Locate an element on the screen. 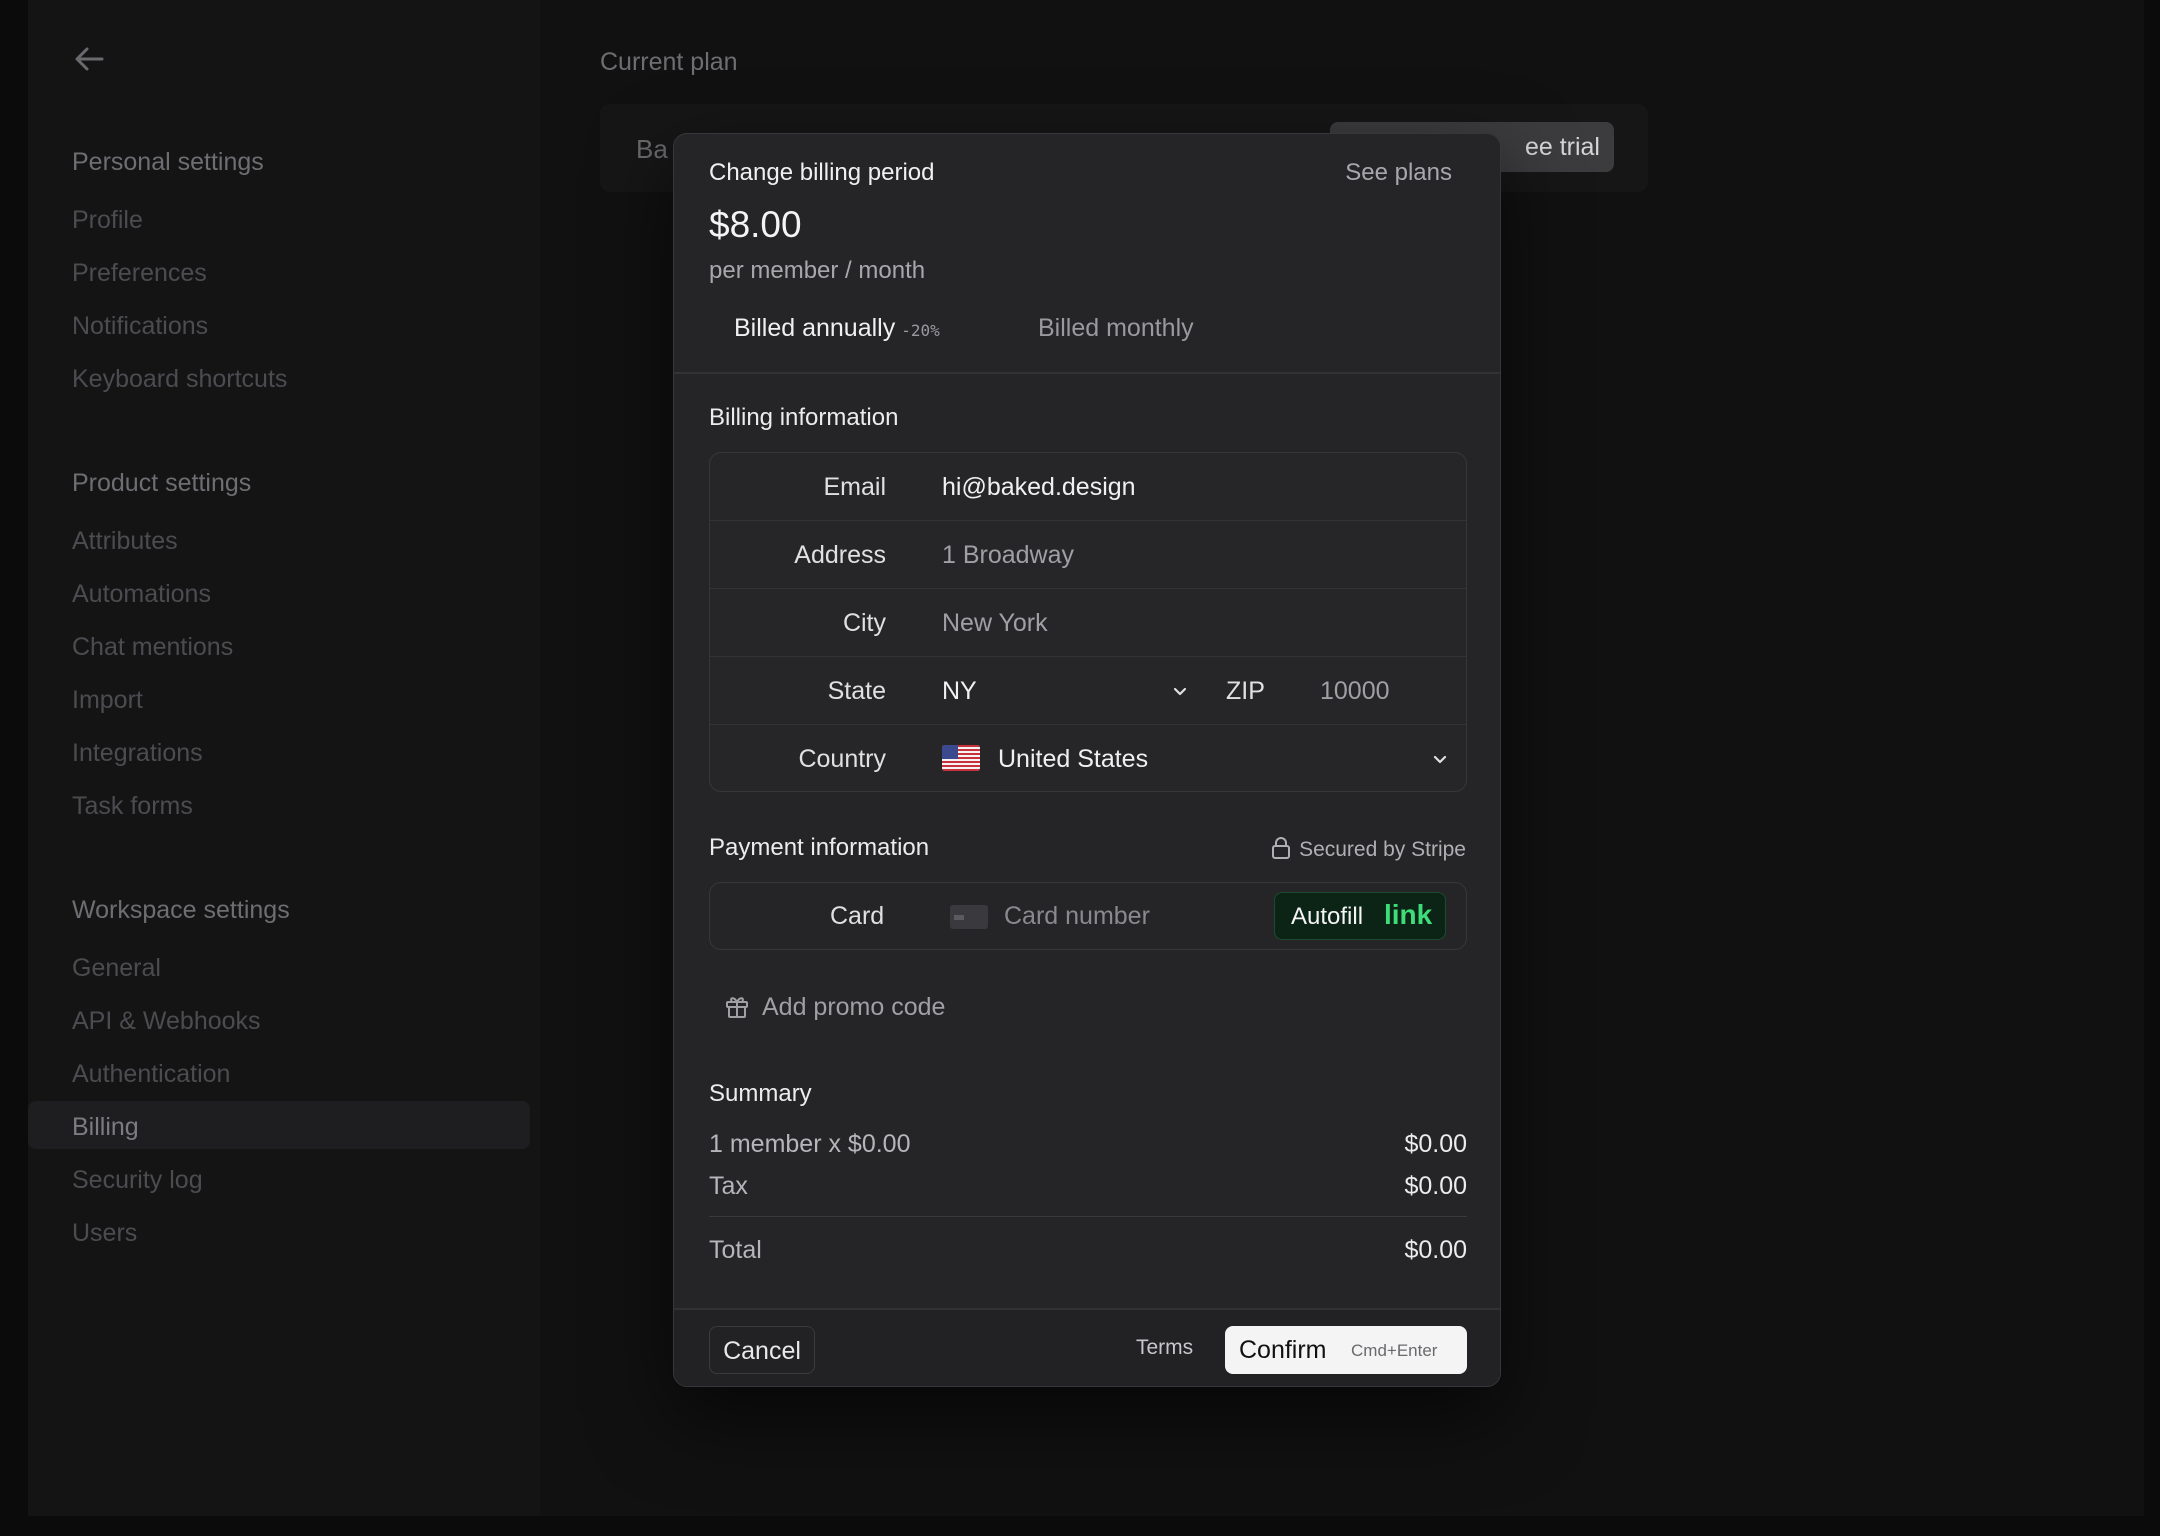 This screenshot has width=2160, height=1536. confirm-label: Confirm is located at coordinates (1283, 1350).